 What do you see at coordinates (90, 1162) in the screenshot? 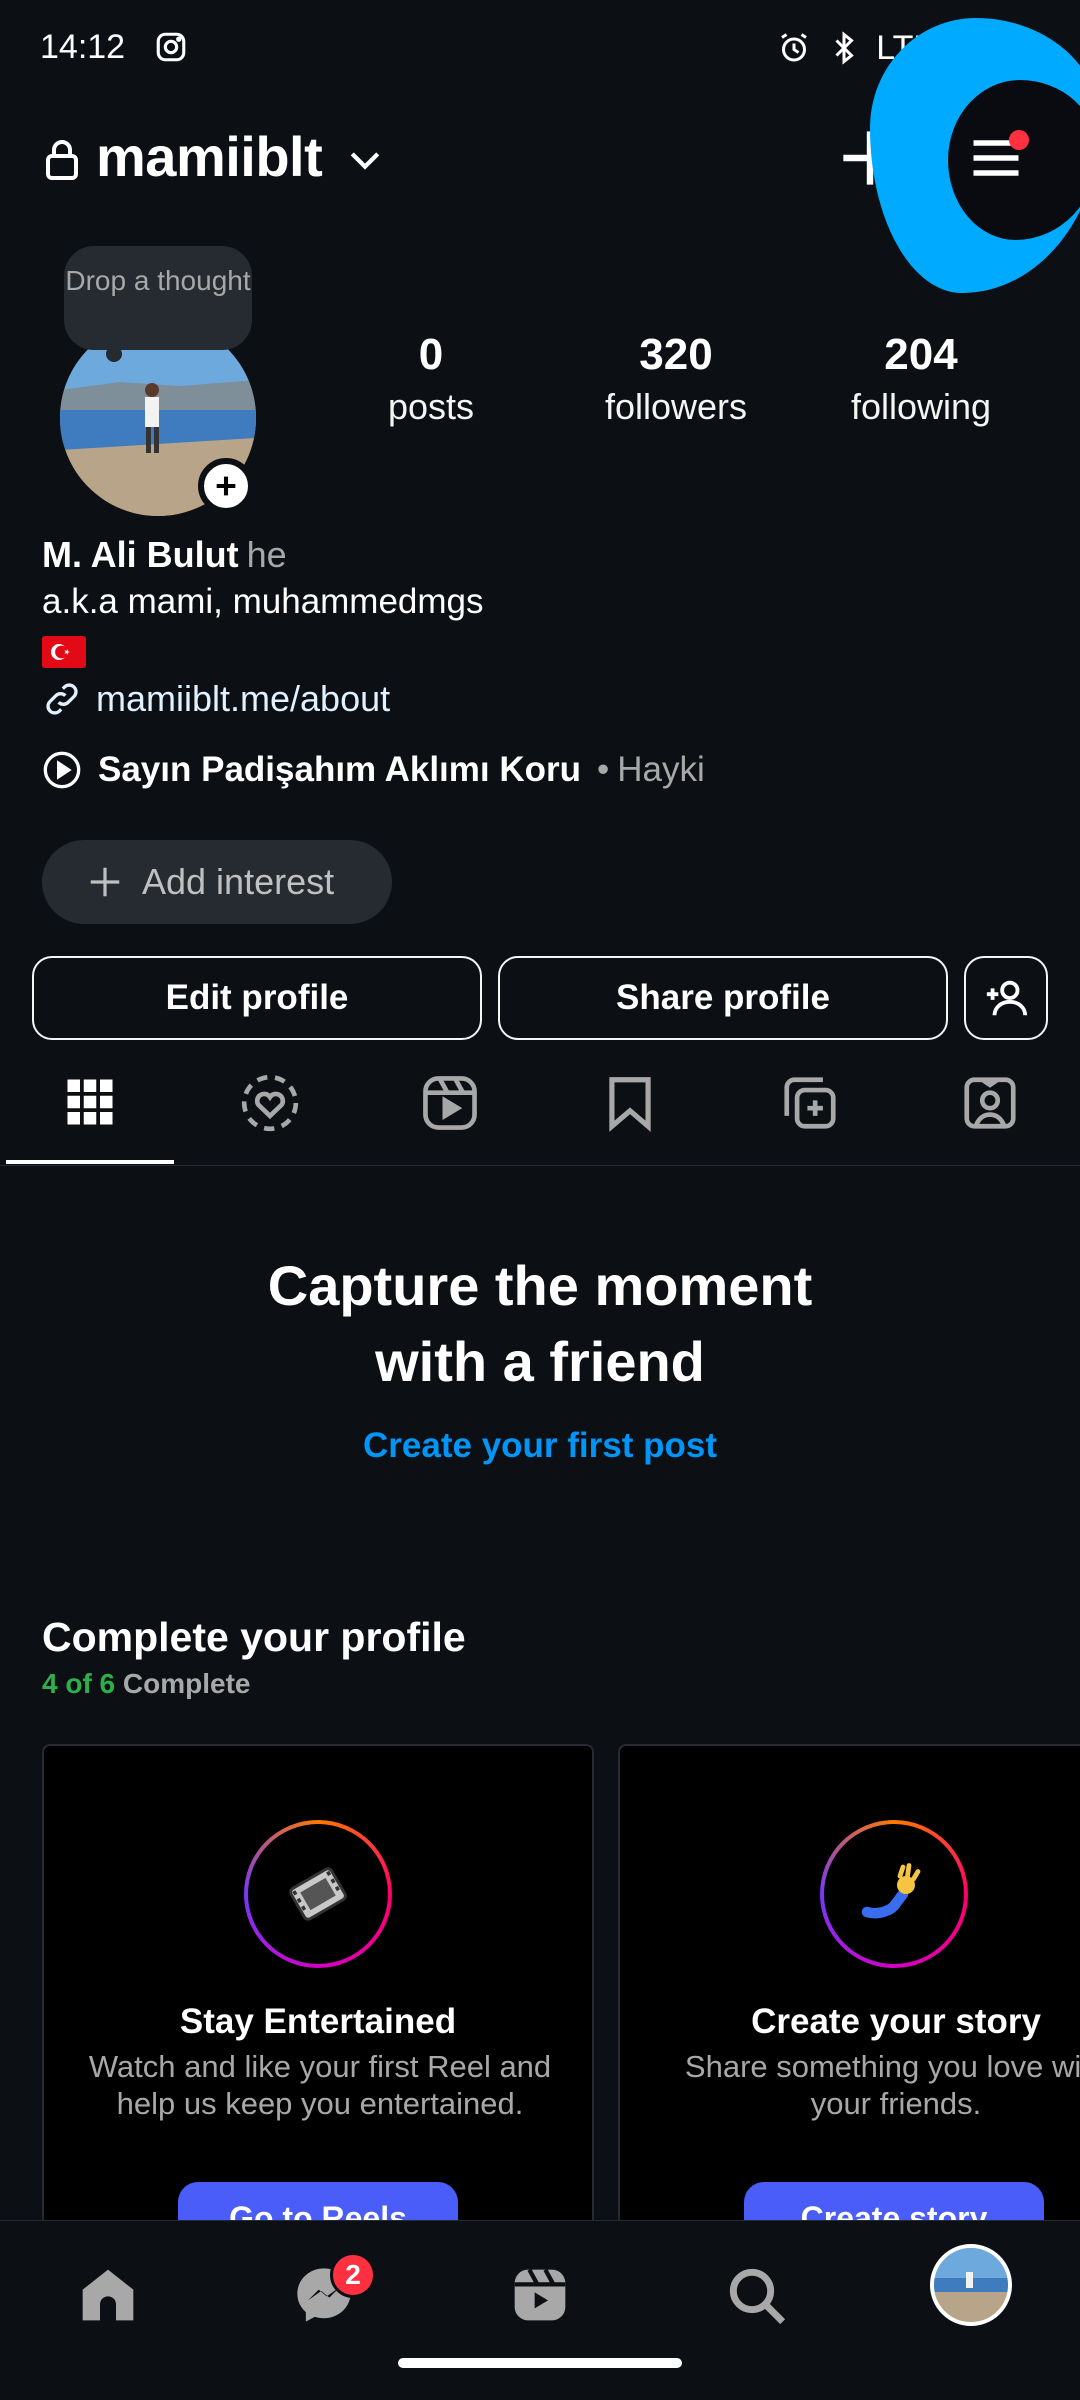
I see `active-tab-indicator` at bounding box center [90, 1162].